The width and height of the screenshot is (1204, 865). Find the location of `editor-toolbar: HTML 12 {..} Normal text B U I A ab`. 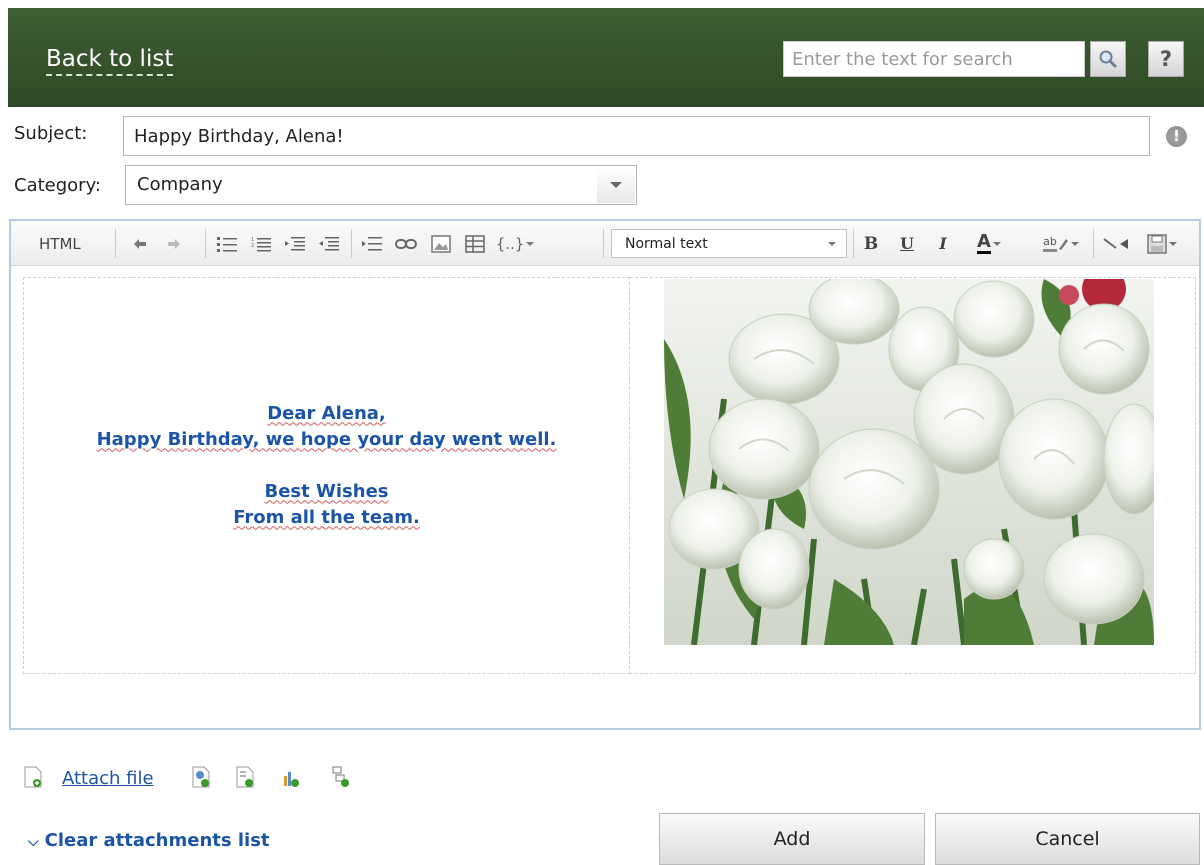

editor-toolbar: HTML 12 {..} Normal text B U I A ab is located at coordinates (605, 243).